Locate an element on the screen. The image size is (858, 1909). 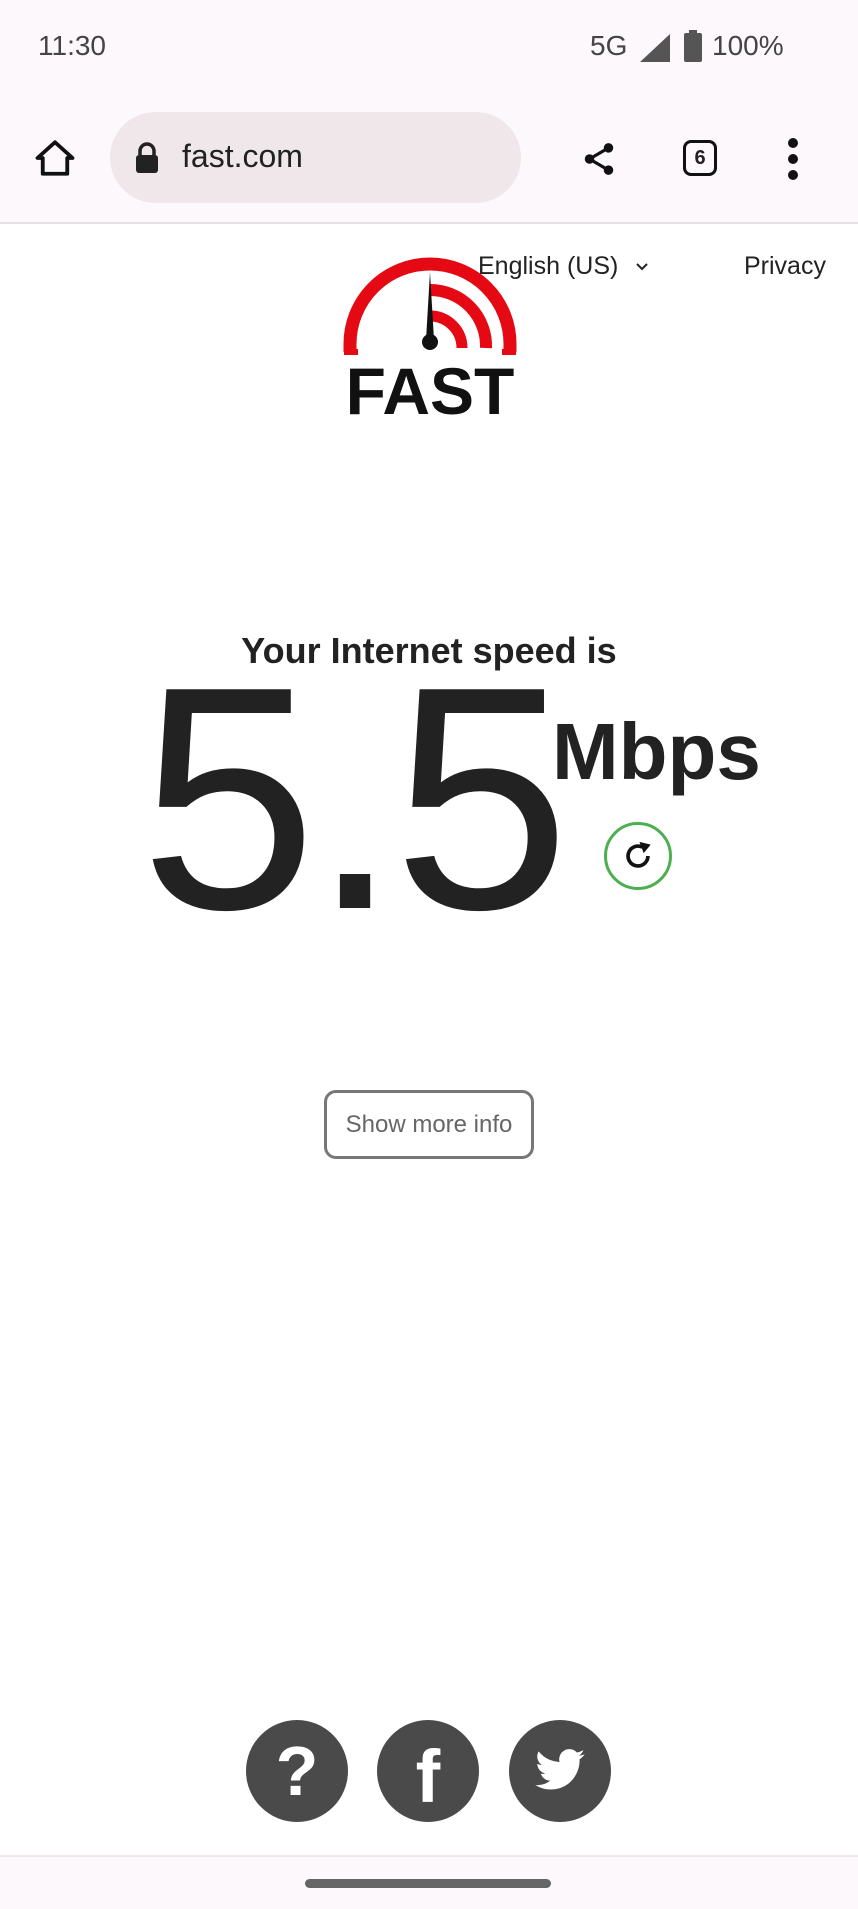
facebook-button: f is located at coordinates (428, 1771).